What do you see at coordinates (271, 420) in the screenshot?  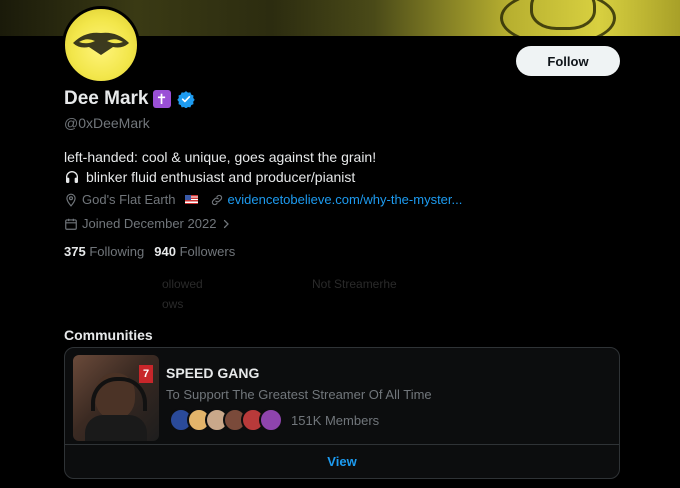 I see `member-avatar` at bounding box center [271, 420].